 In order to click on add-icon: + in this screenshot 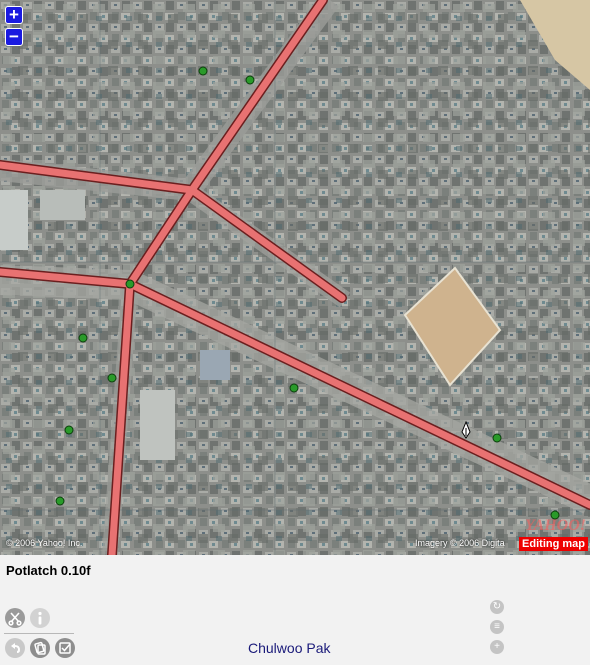, I will do `click(497, 647)`.